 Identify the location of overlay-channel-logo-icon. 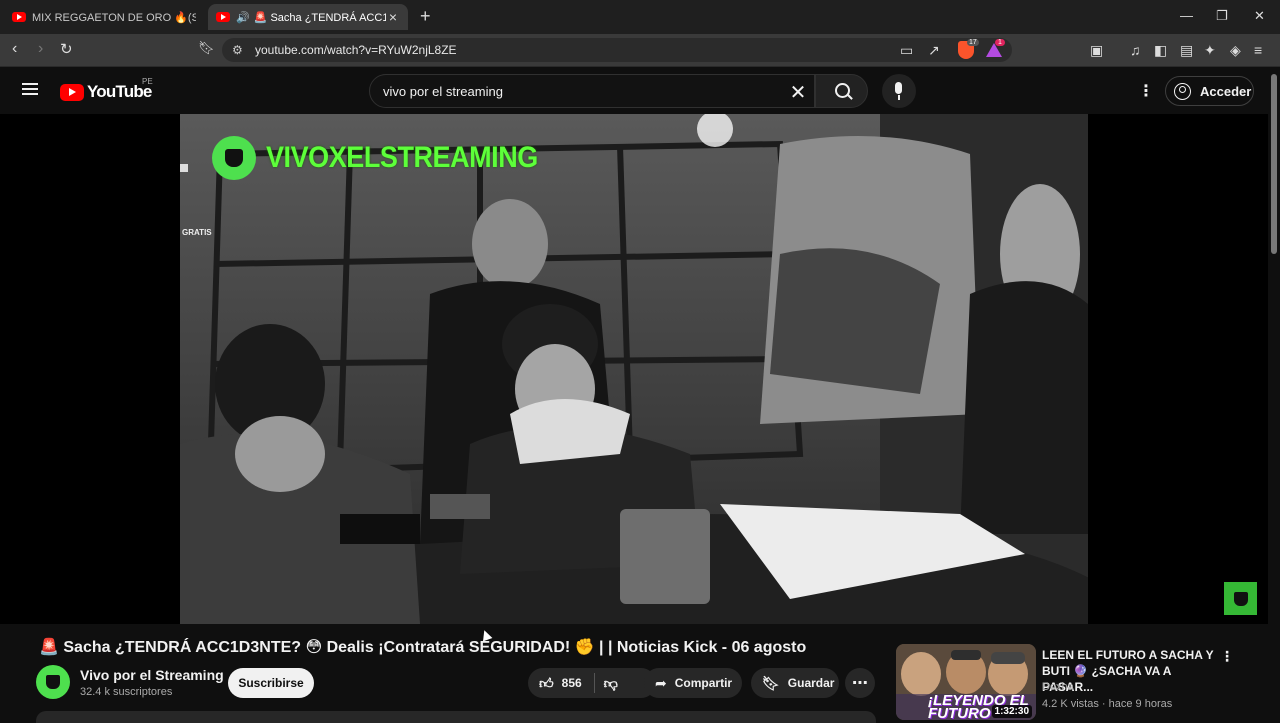
(234, 158).